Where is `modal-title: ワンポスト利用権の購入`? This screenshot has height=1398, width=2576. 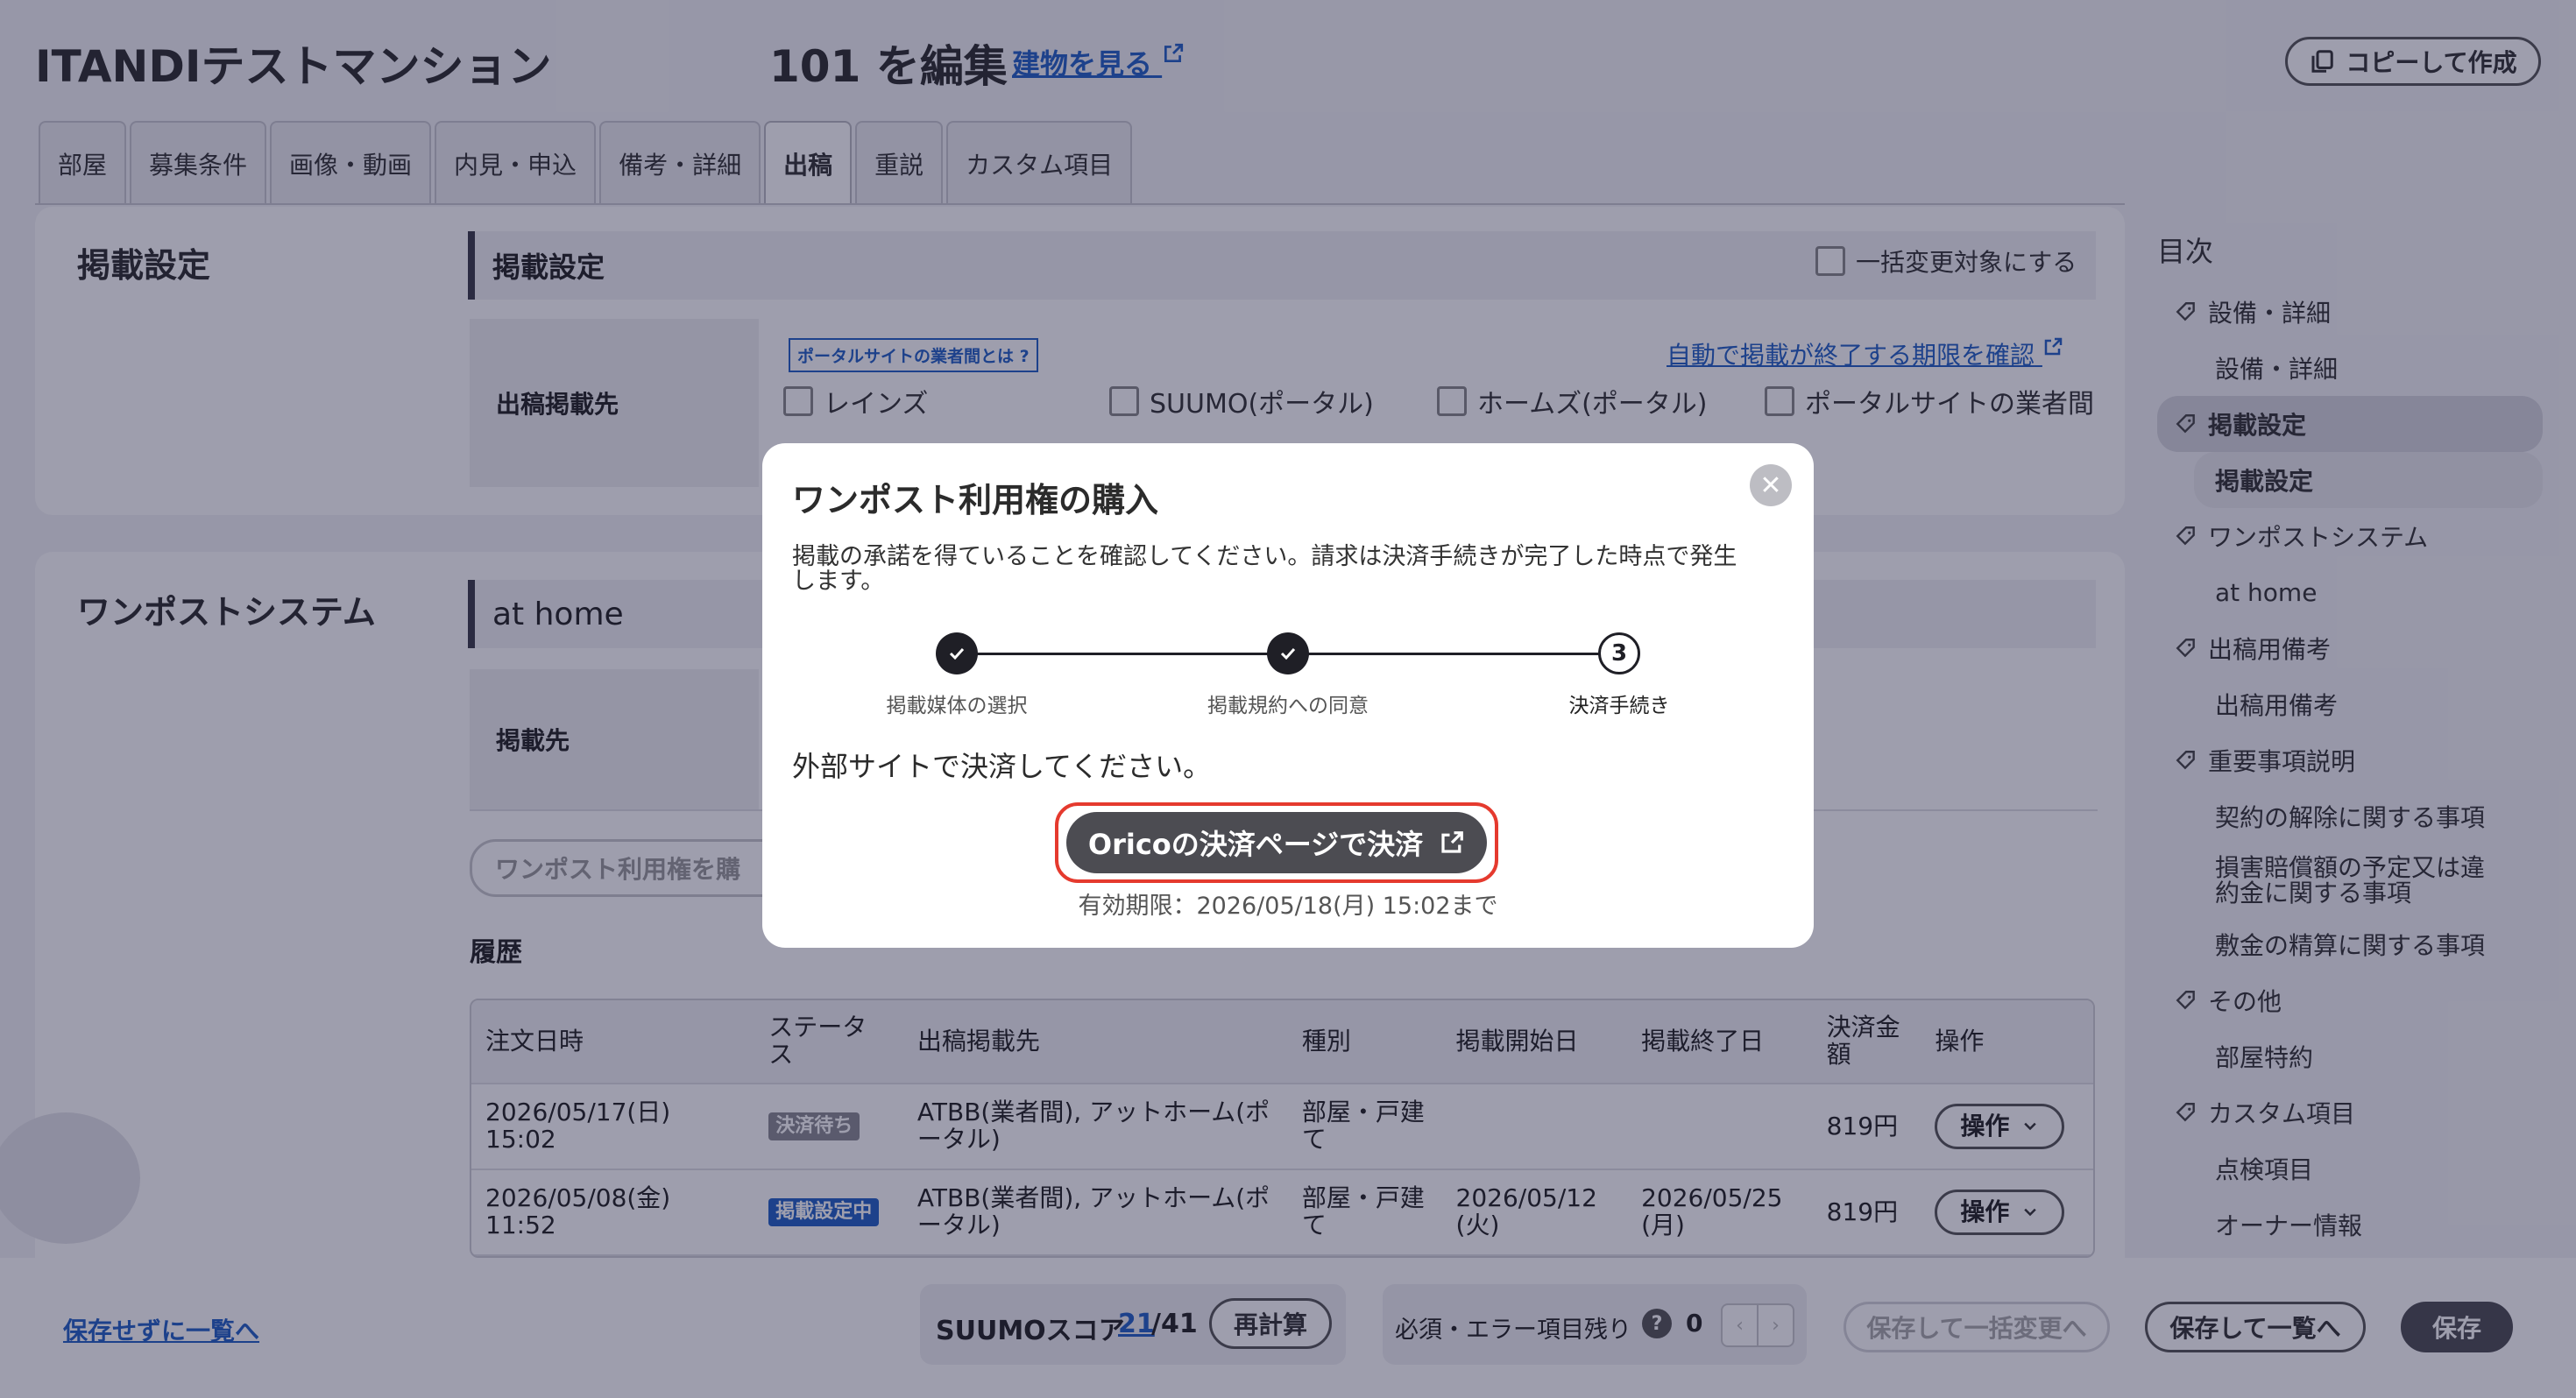
modal-title: ワンポスト利用権の購入 is located at coordinates (975, 500).